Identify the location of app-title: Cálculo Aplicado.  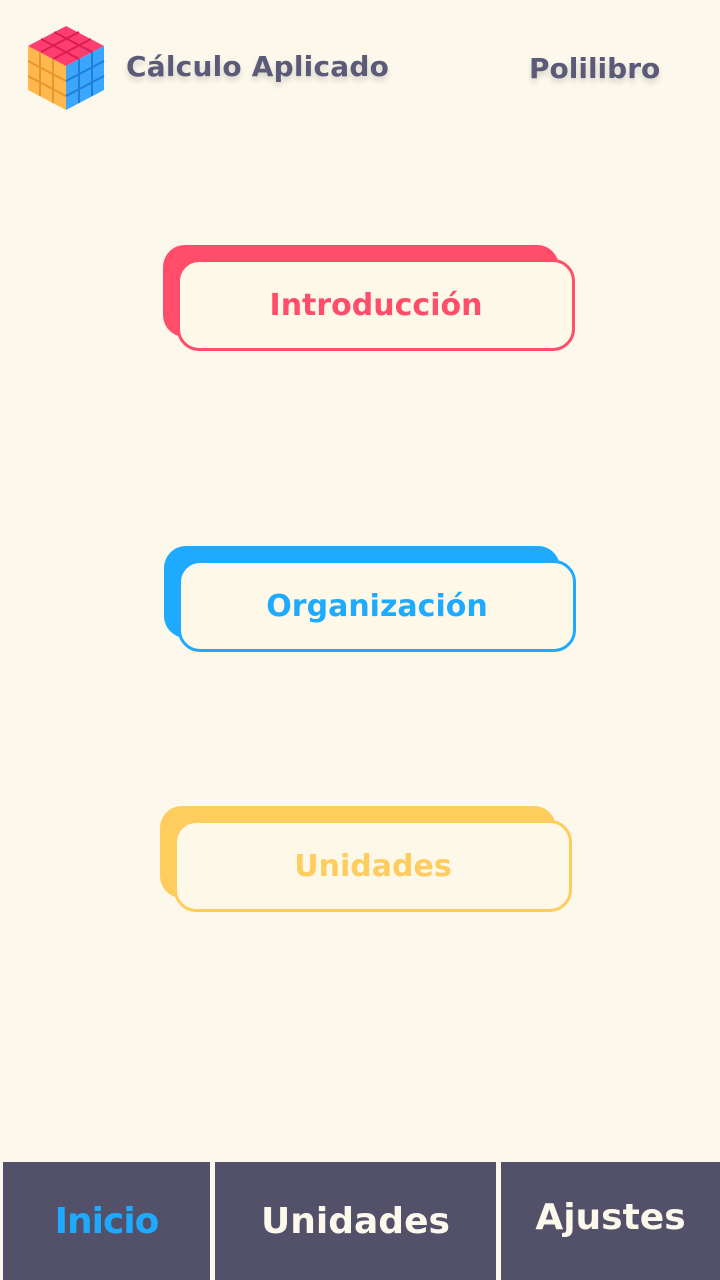
(258, 66).